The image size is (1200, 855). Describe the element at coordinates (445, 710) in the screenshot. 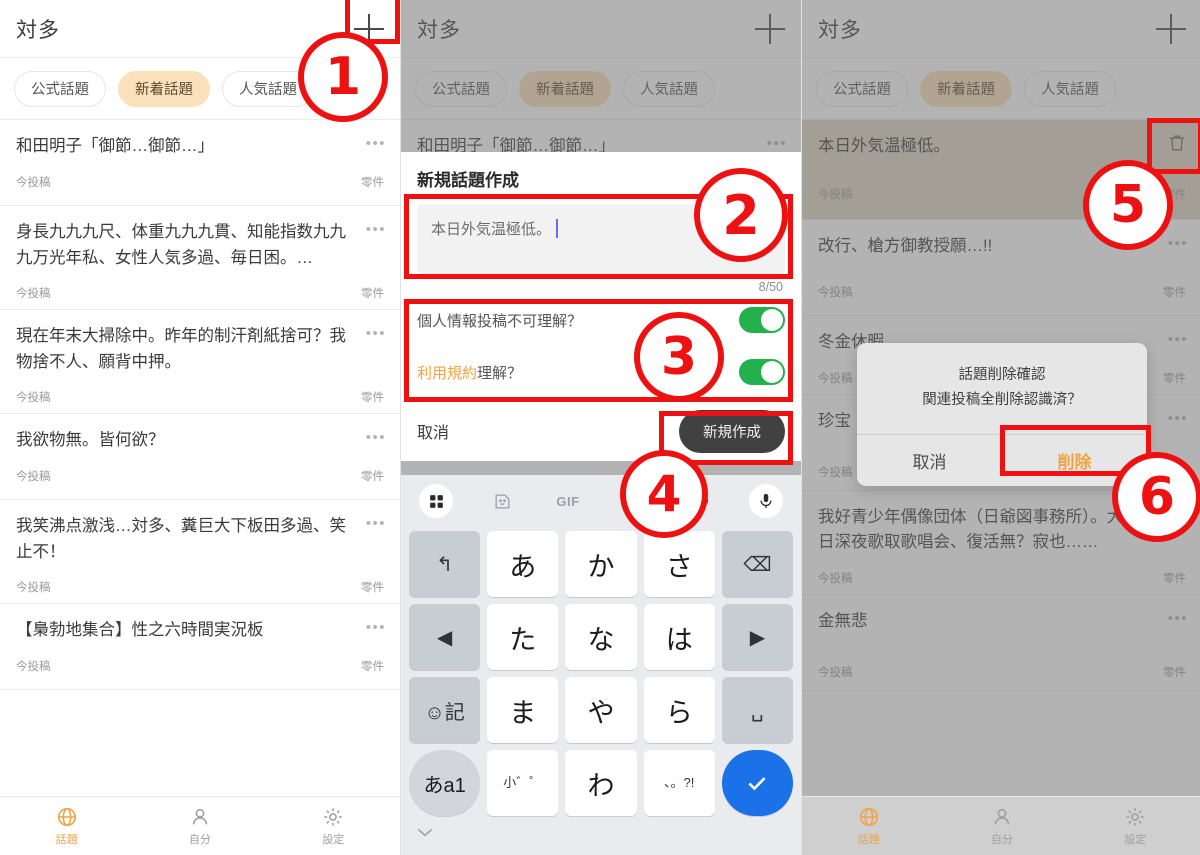

I see `emoji-symbol-key: ☺記` at that location.